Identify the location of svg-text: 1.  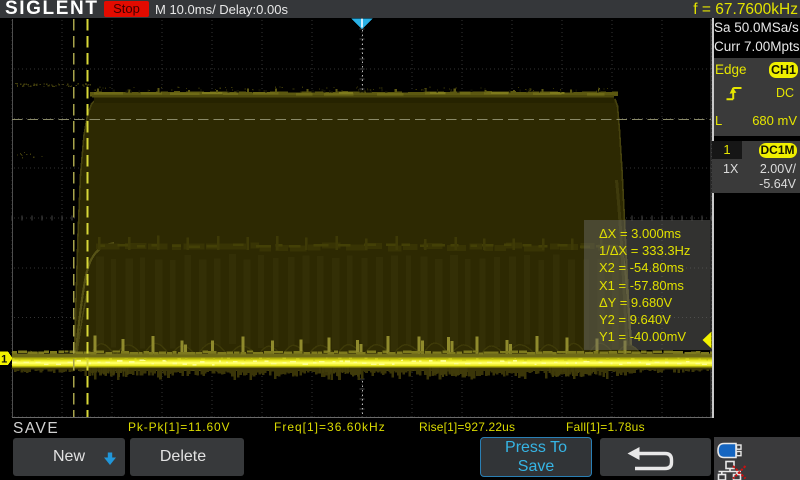
(4, 360).